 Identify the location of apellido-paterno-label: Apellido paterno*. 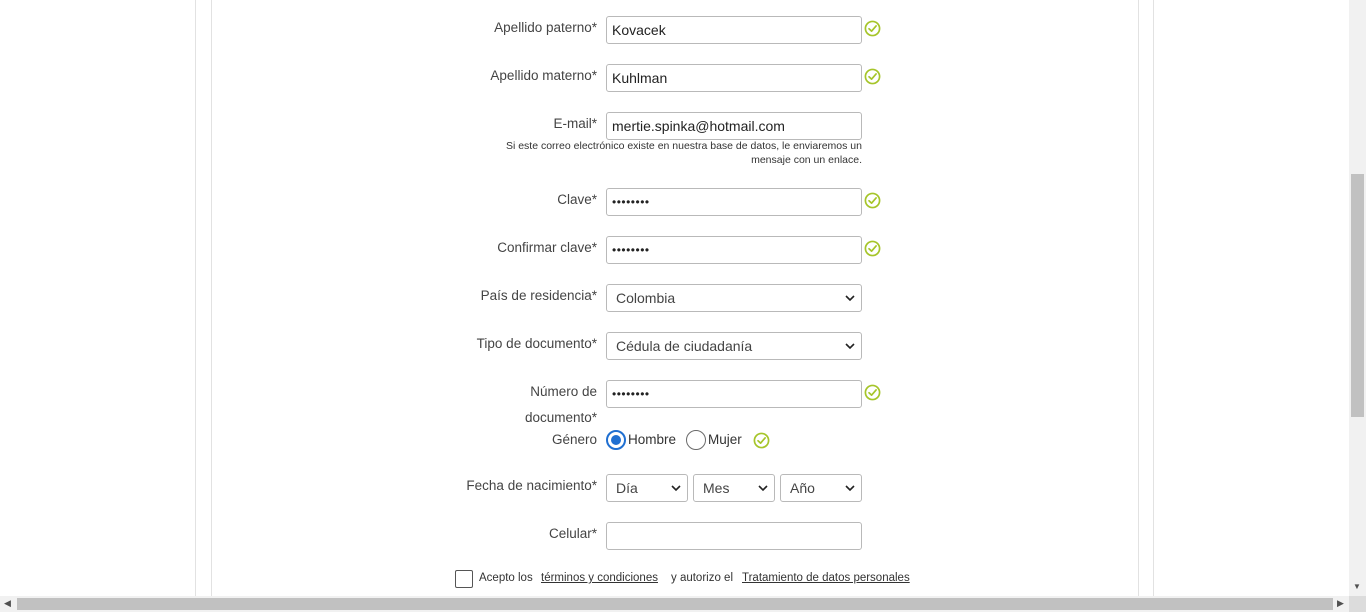
(545, 27).